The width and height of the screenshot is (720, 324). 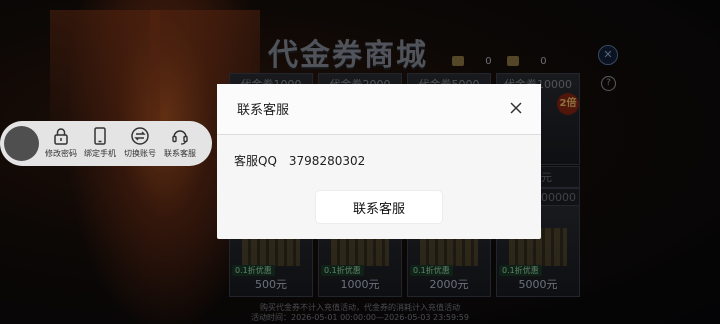 What do you see at coordinates (21, 143) in the screenshot?
I see `float-ball-avatar` at bounding box center [21, 143].